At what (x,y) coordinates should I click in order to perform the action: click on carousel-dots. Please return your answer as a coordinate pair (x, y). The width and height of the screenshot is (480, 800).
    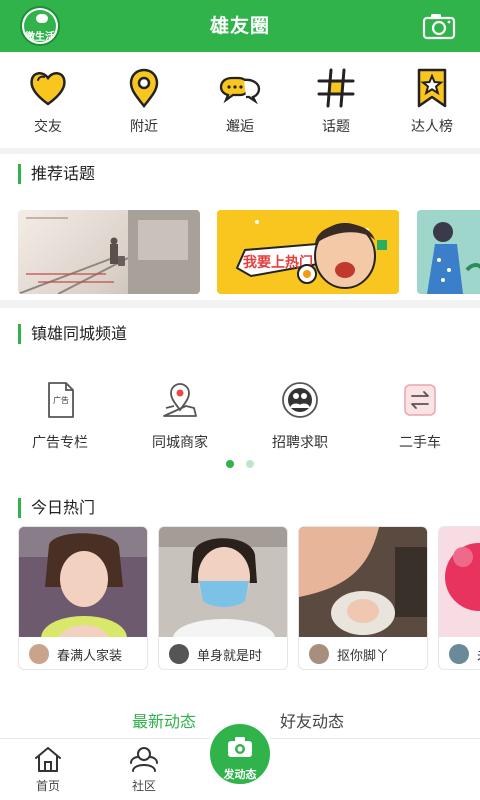
    Looking at the image, I should click on (246, 465).